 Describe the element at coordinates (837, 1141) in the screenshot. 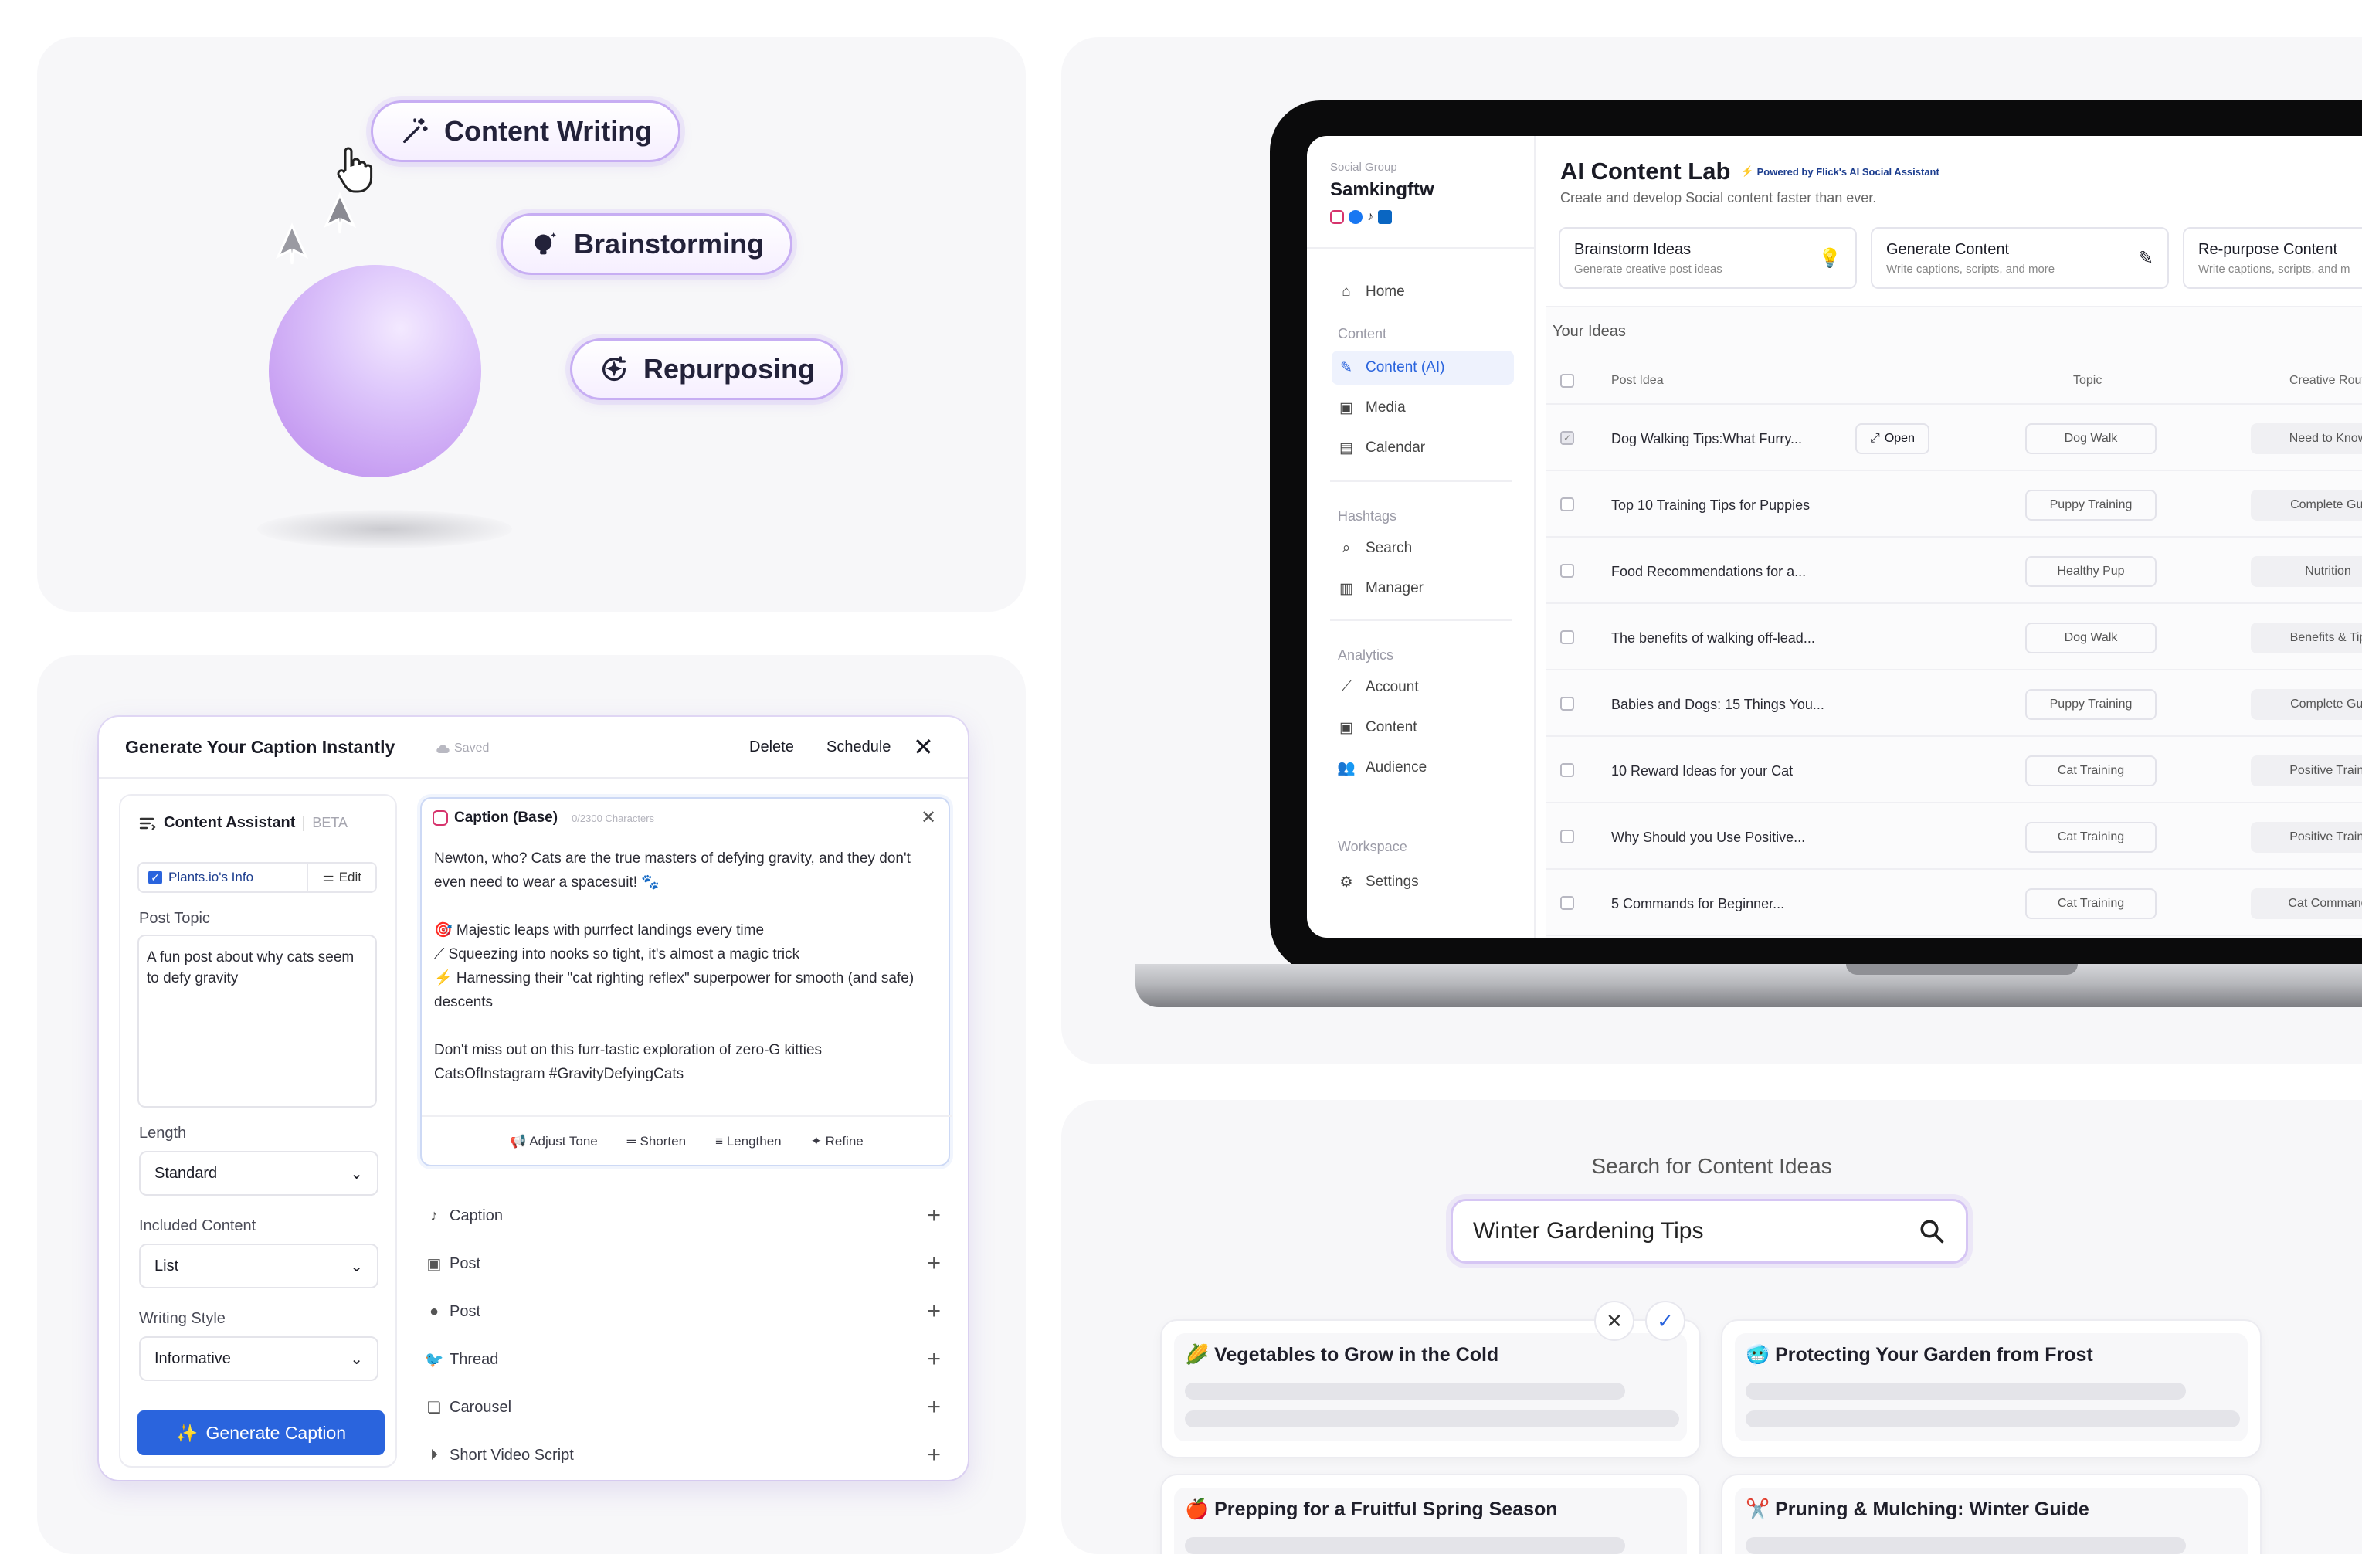

I see `refine-button: ✦ Refine` at that location.